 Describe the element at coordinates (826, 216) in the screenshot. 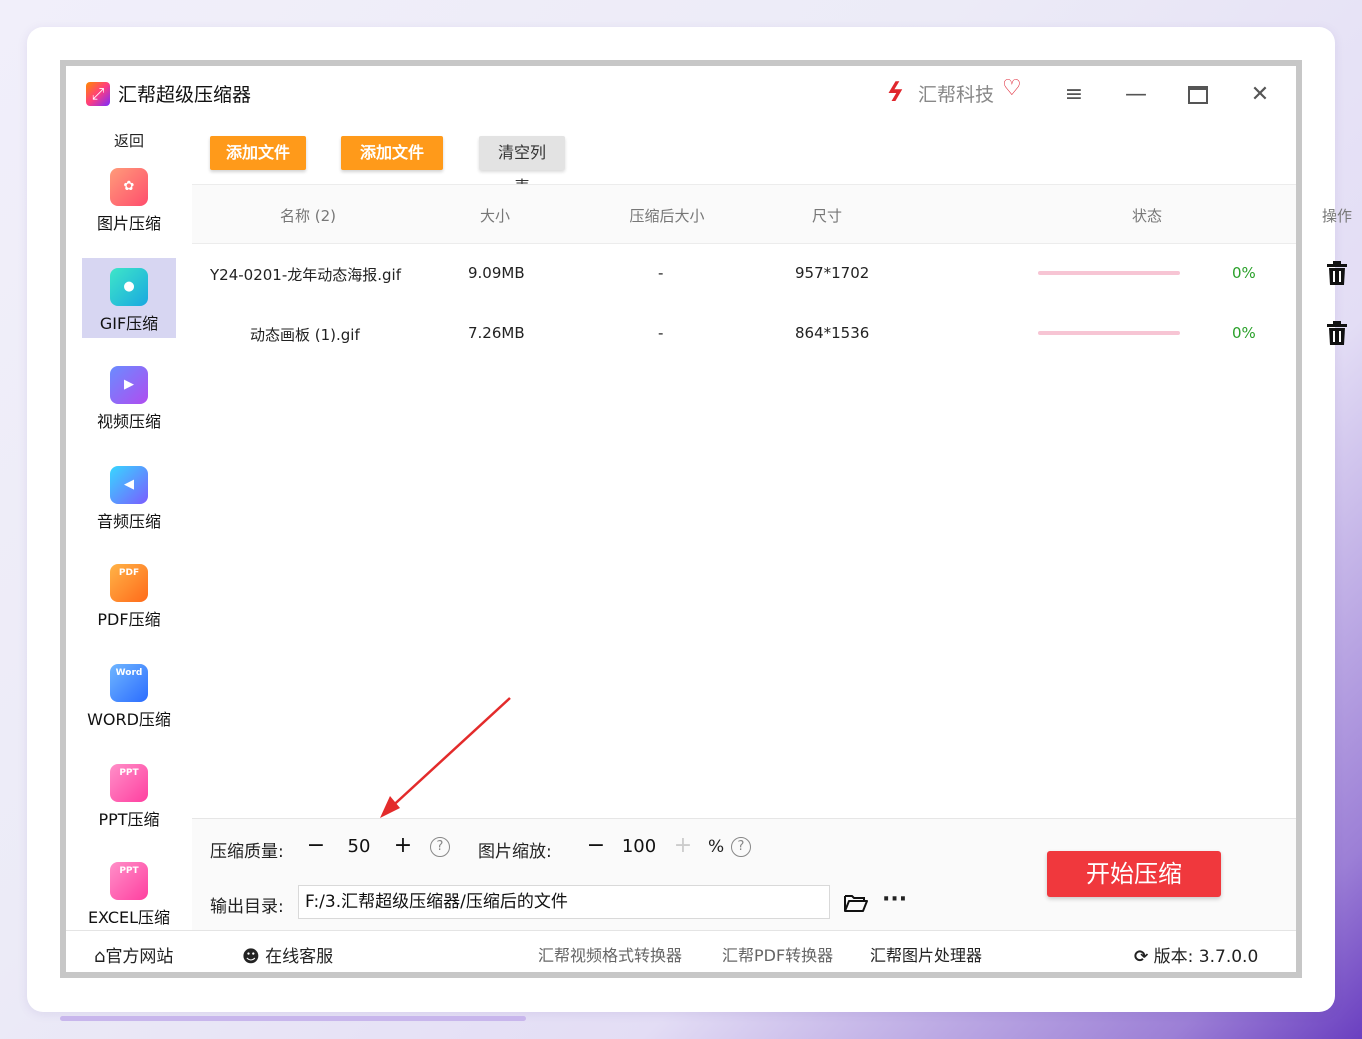

I see `header-dimension: 尺寸` at that location.